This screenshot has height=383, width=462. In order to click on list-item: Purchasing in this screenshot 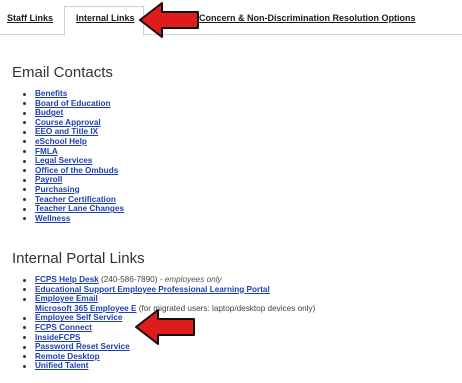, I will do `click(72, 190)`.